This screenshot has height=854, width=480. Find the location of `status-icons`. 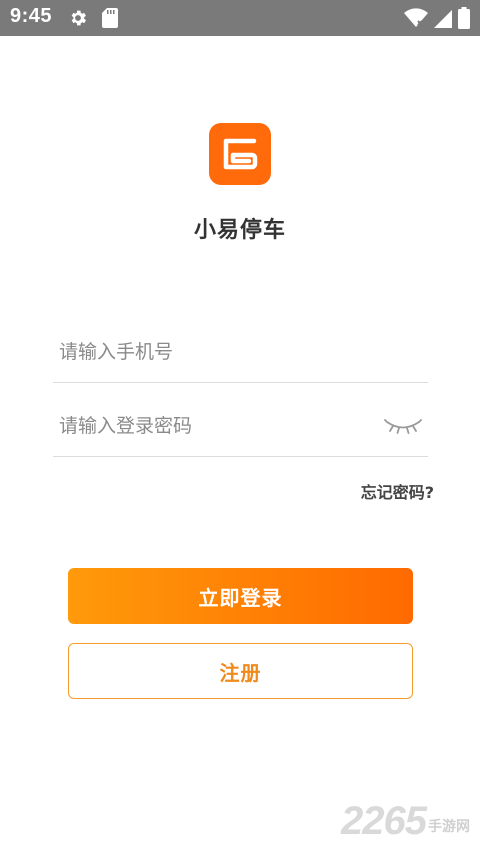

status-icons is located at coordinates (437, 20).